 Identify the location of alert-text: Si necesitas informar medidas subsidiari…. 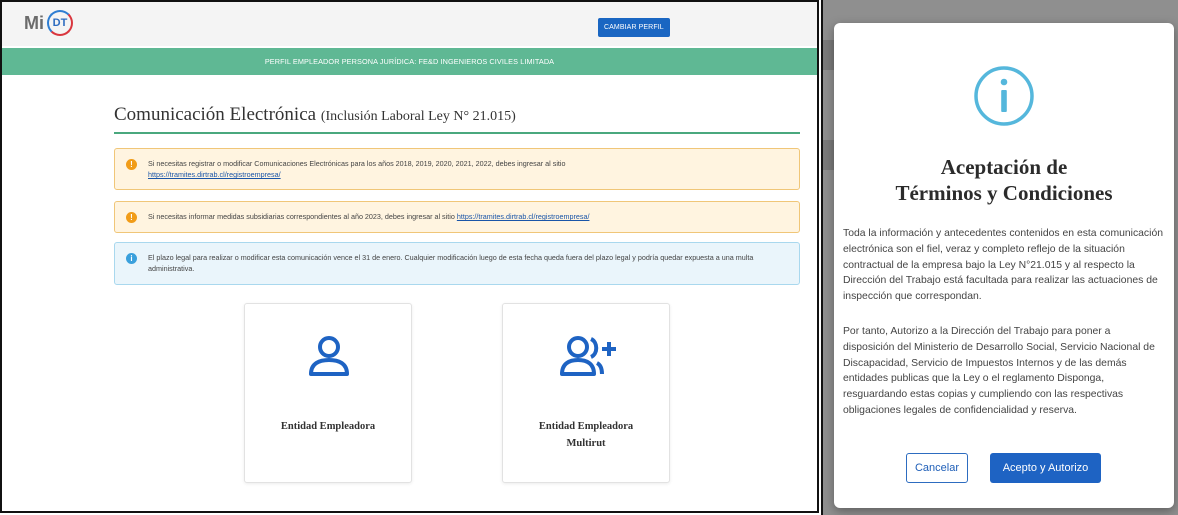
(301, 216).